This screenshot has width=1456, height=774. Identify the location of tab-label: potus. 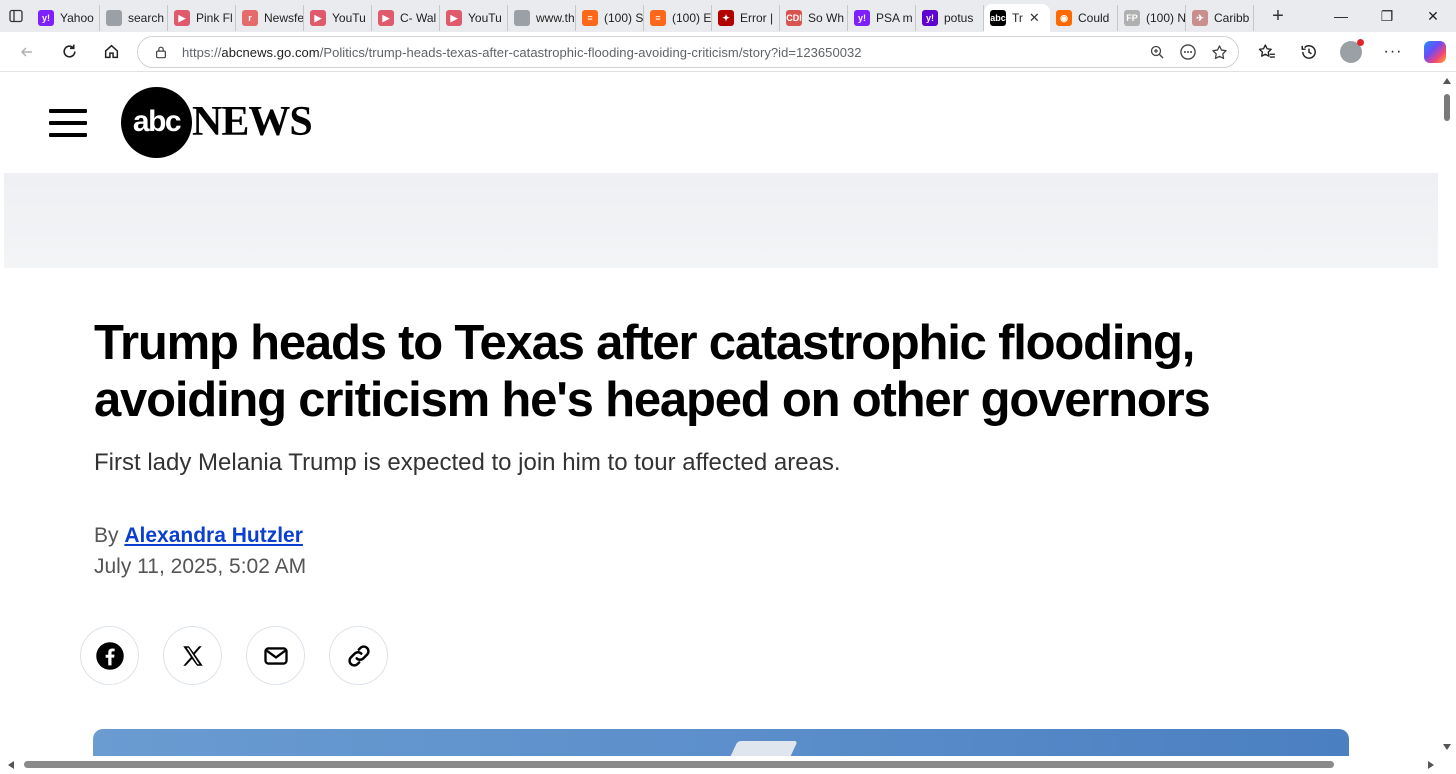
(959, 18).